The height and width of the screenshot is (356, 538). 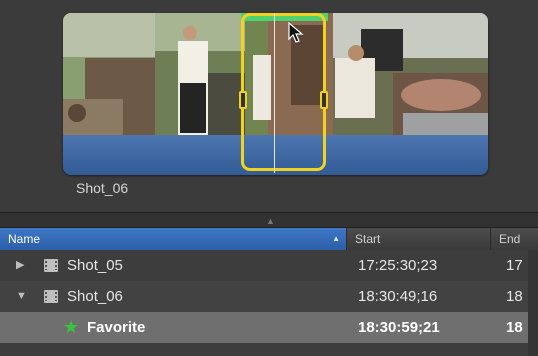 I want to click on column-header-start: Start, so click(x=418, y=239).